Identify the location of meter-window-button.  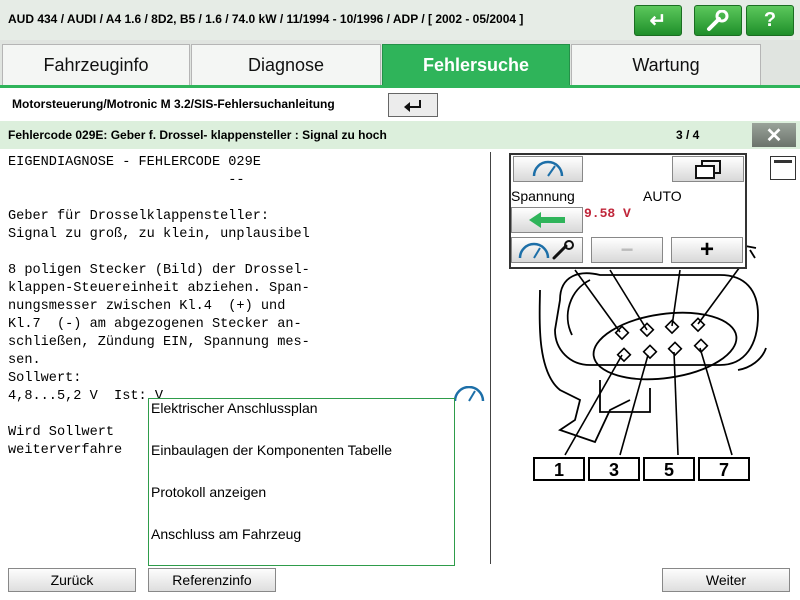
(708, 169).